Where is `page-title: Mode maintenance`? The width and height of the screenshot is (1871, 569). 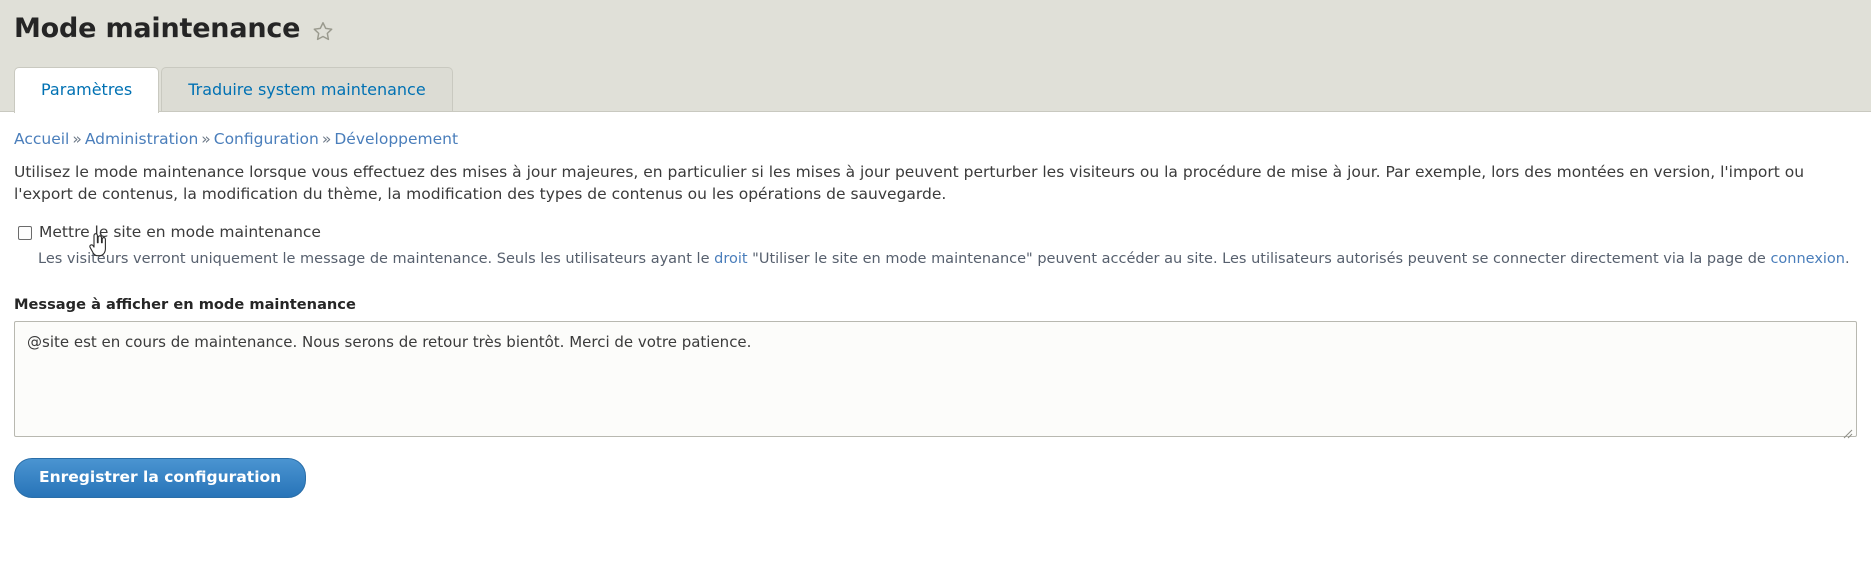 page-title: Mode maintenance is located at coordinates (157, 28).